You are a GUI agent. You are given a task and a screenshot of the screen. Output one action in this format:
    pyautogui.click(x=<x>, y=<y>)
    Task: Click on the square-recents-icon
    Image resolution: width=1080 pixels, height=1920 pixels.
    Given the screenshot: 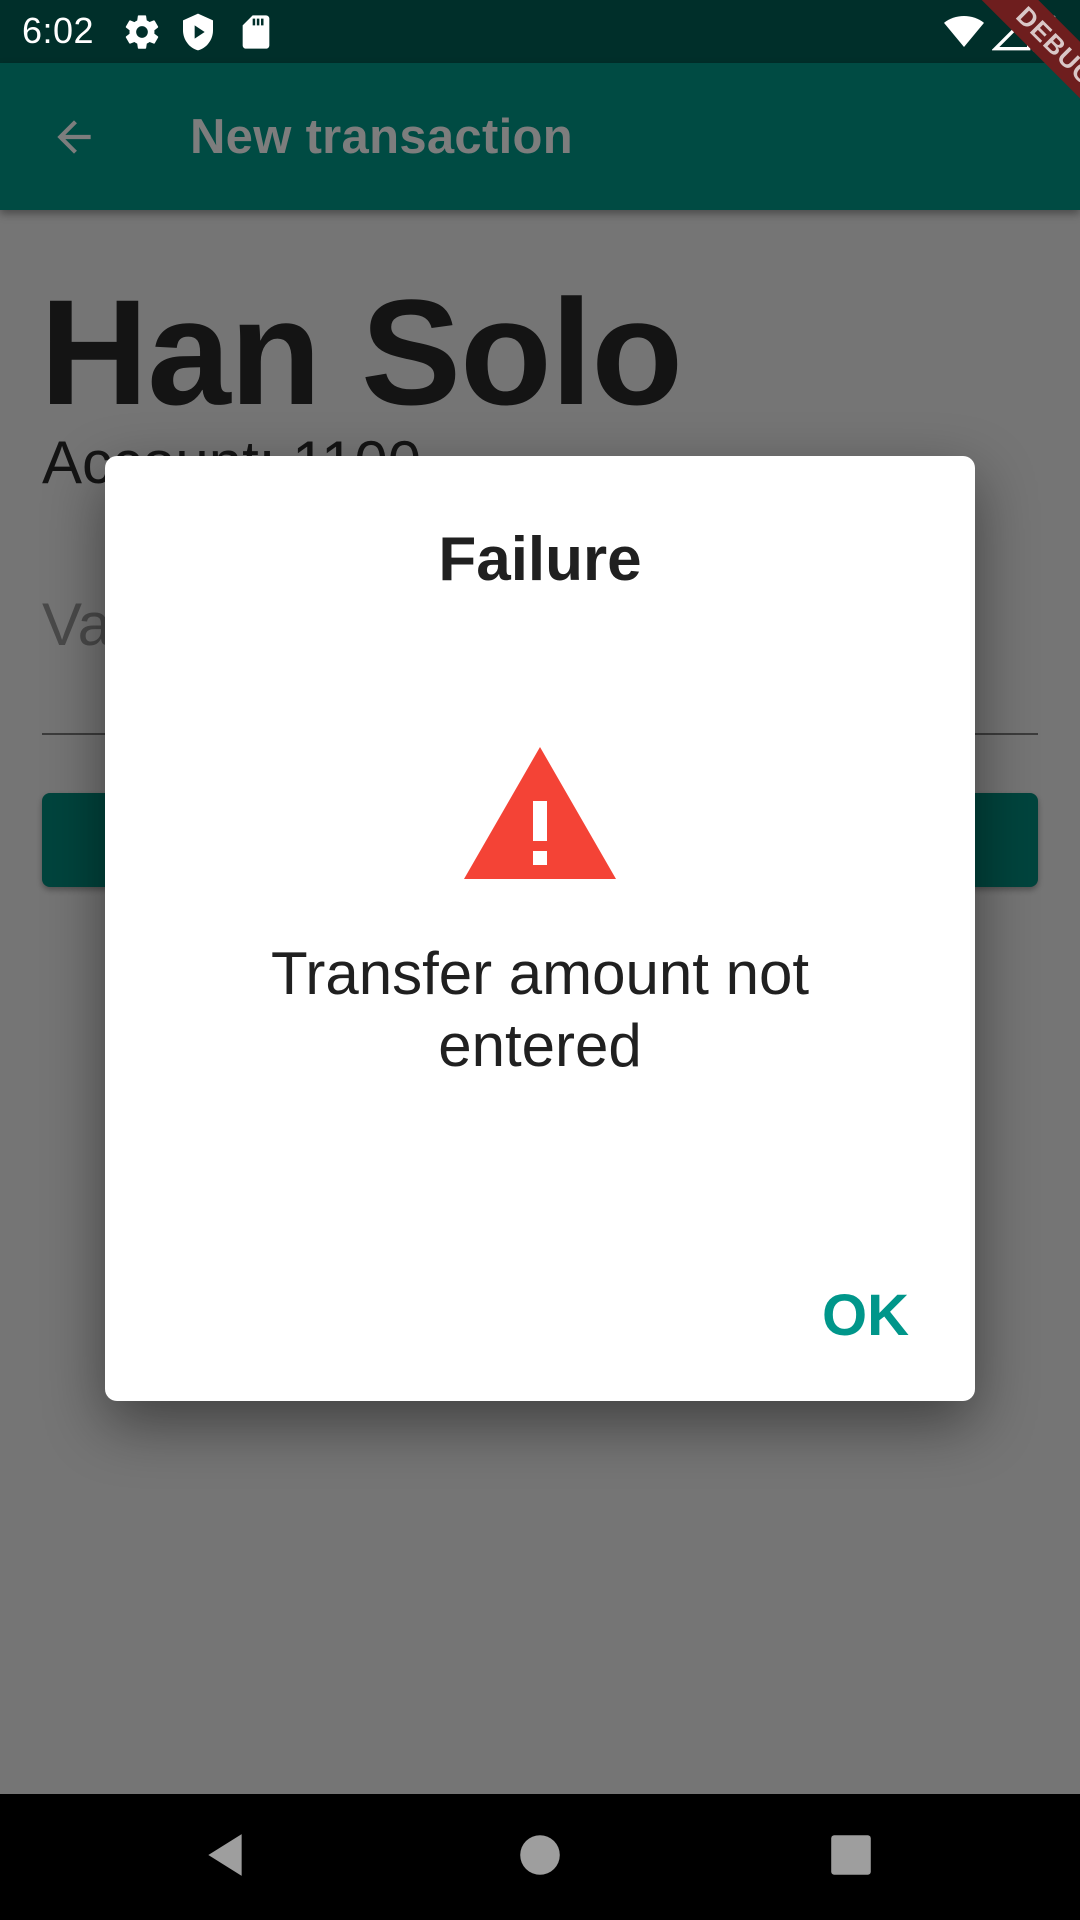 What is the action you would take?
    pyautogui.click(x=851, y=1857)
    